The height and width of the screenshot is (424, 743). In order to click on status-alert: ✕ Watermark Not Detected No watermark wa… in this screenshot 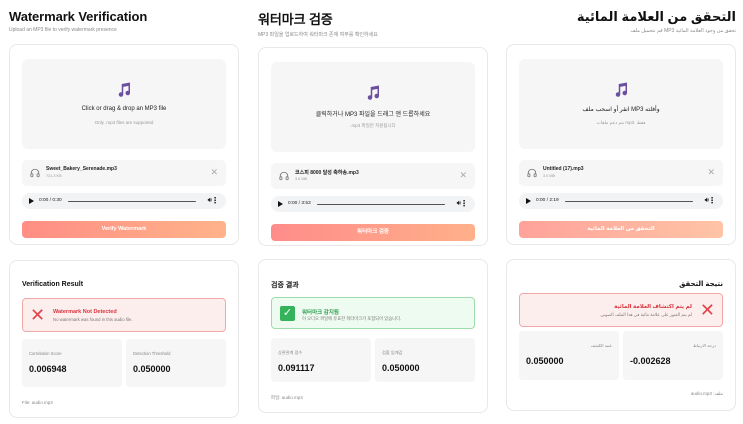, I will do `click(124, 315)`.